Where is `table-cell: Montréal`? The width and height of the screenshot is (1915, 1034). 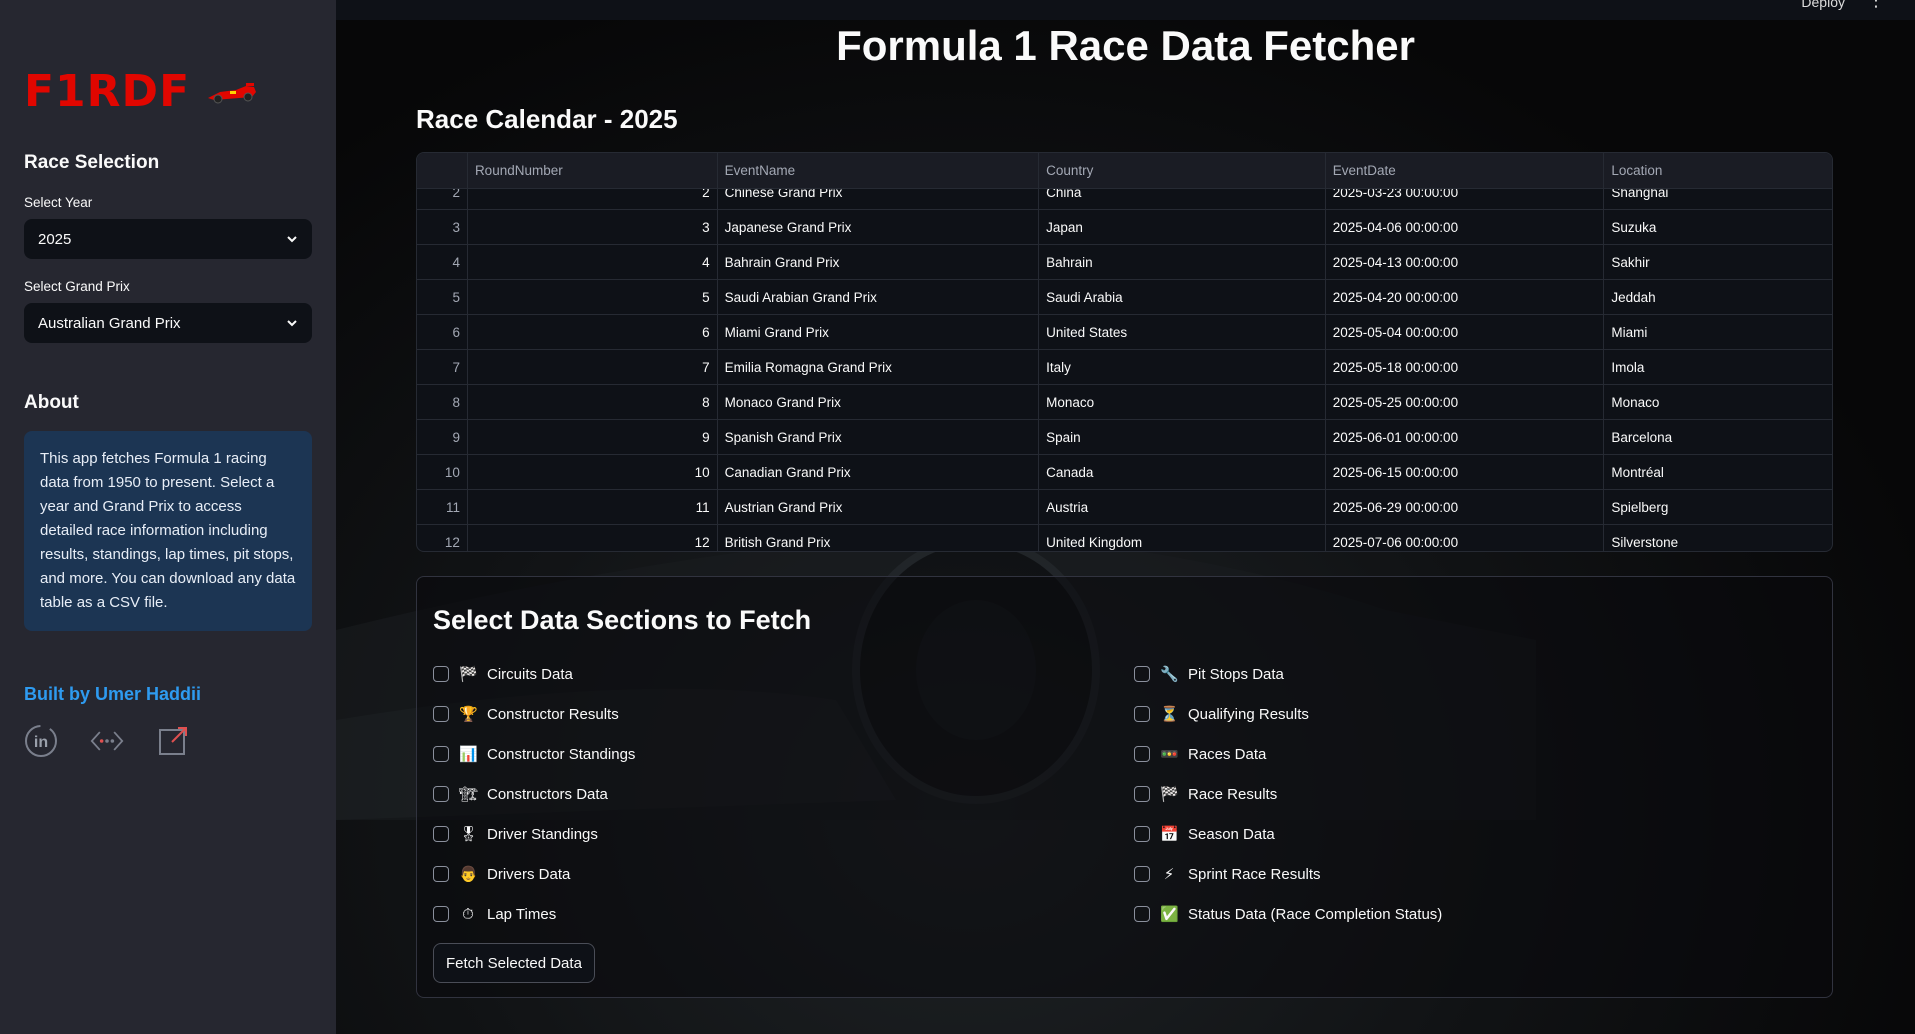 table-cell: Montréal is located at coordinates (1718, 472).